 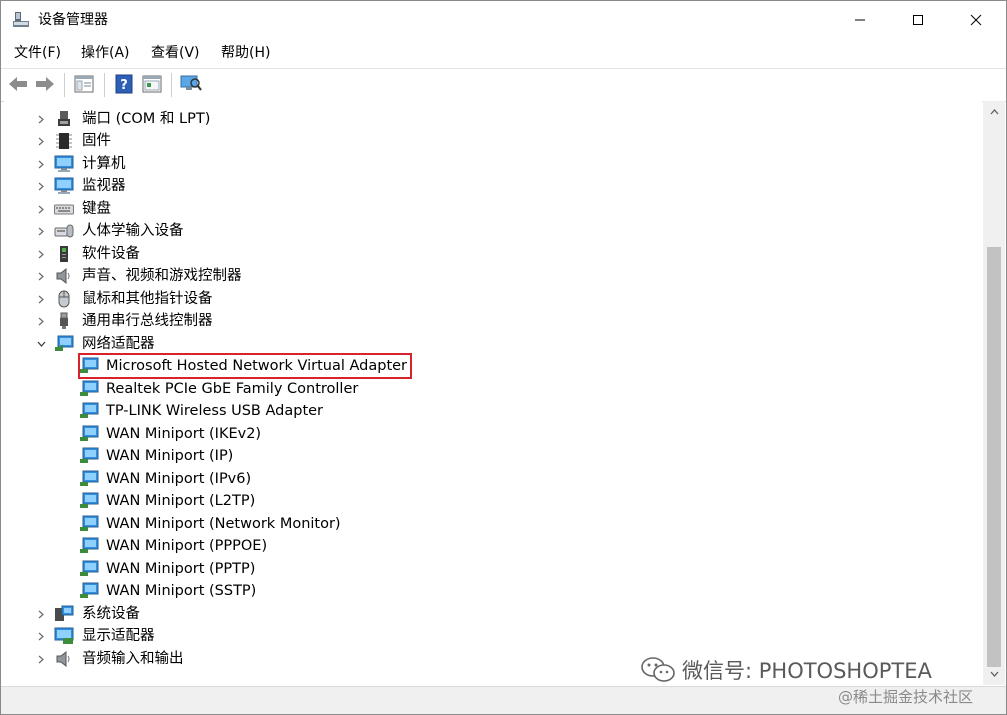 I want to click on network-adapter-row: WAN Miniport (Network Monitor), so click(x=493, y=524).